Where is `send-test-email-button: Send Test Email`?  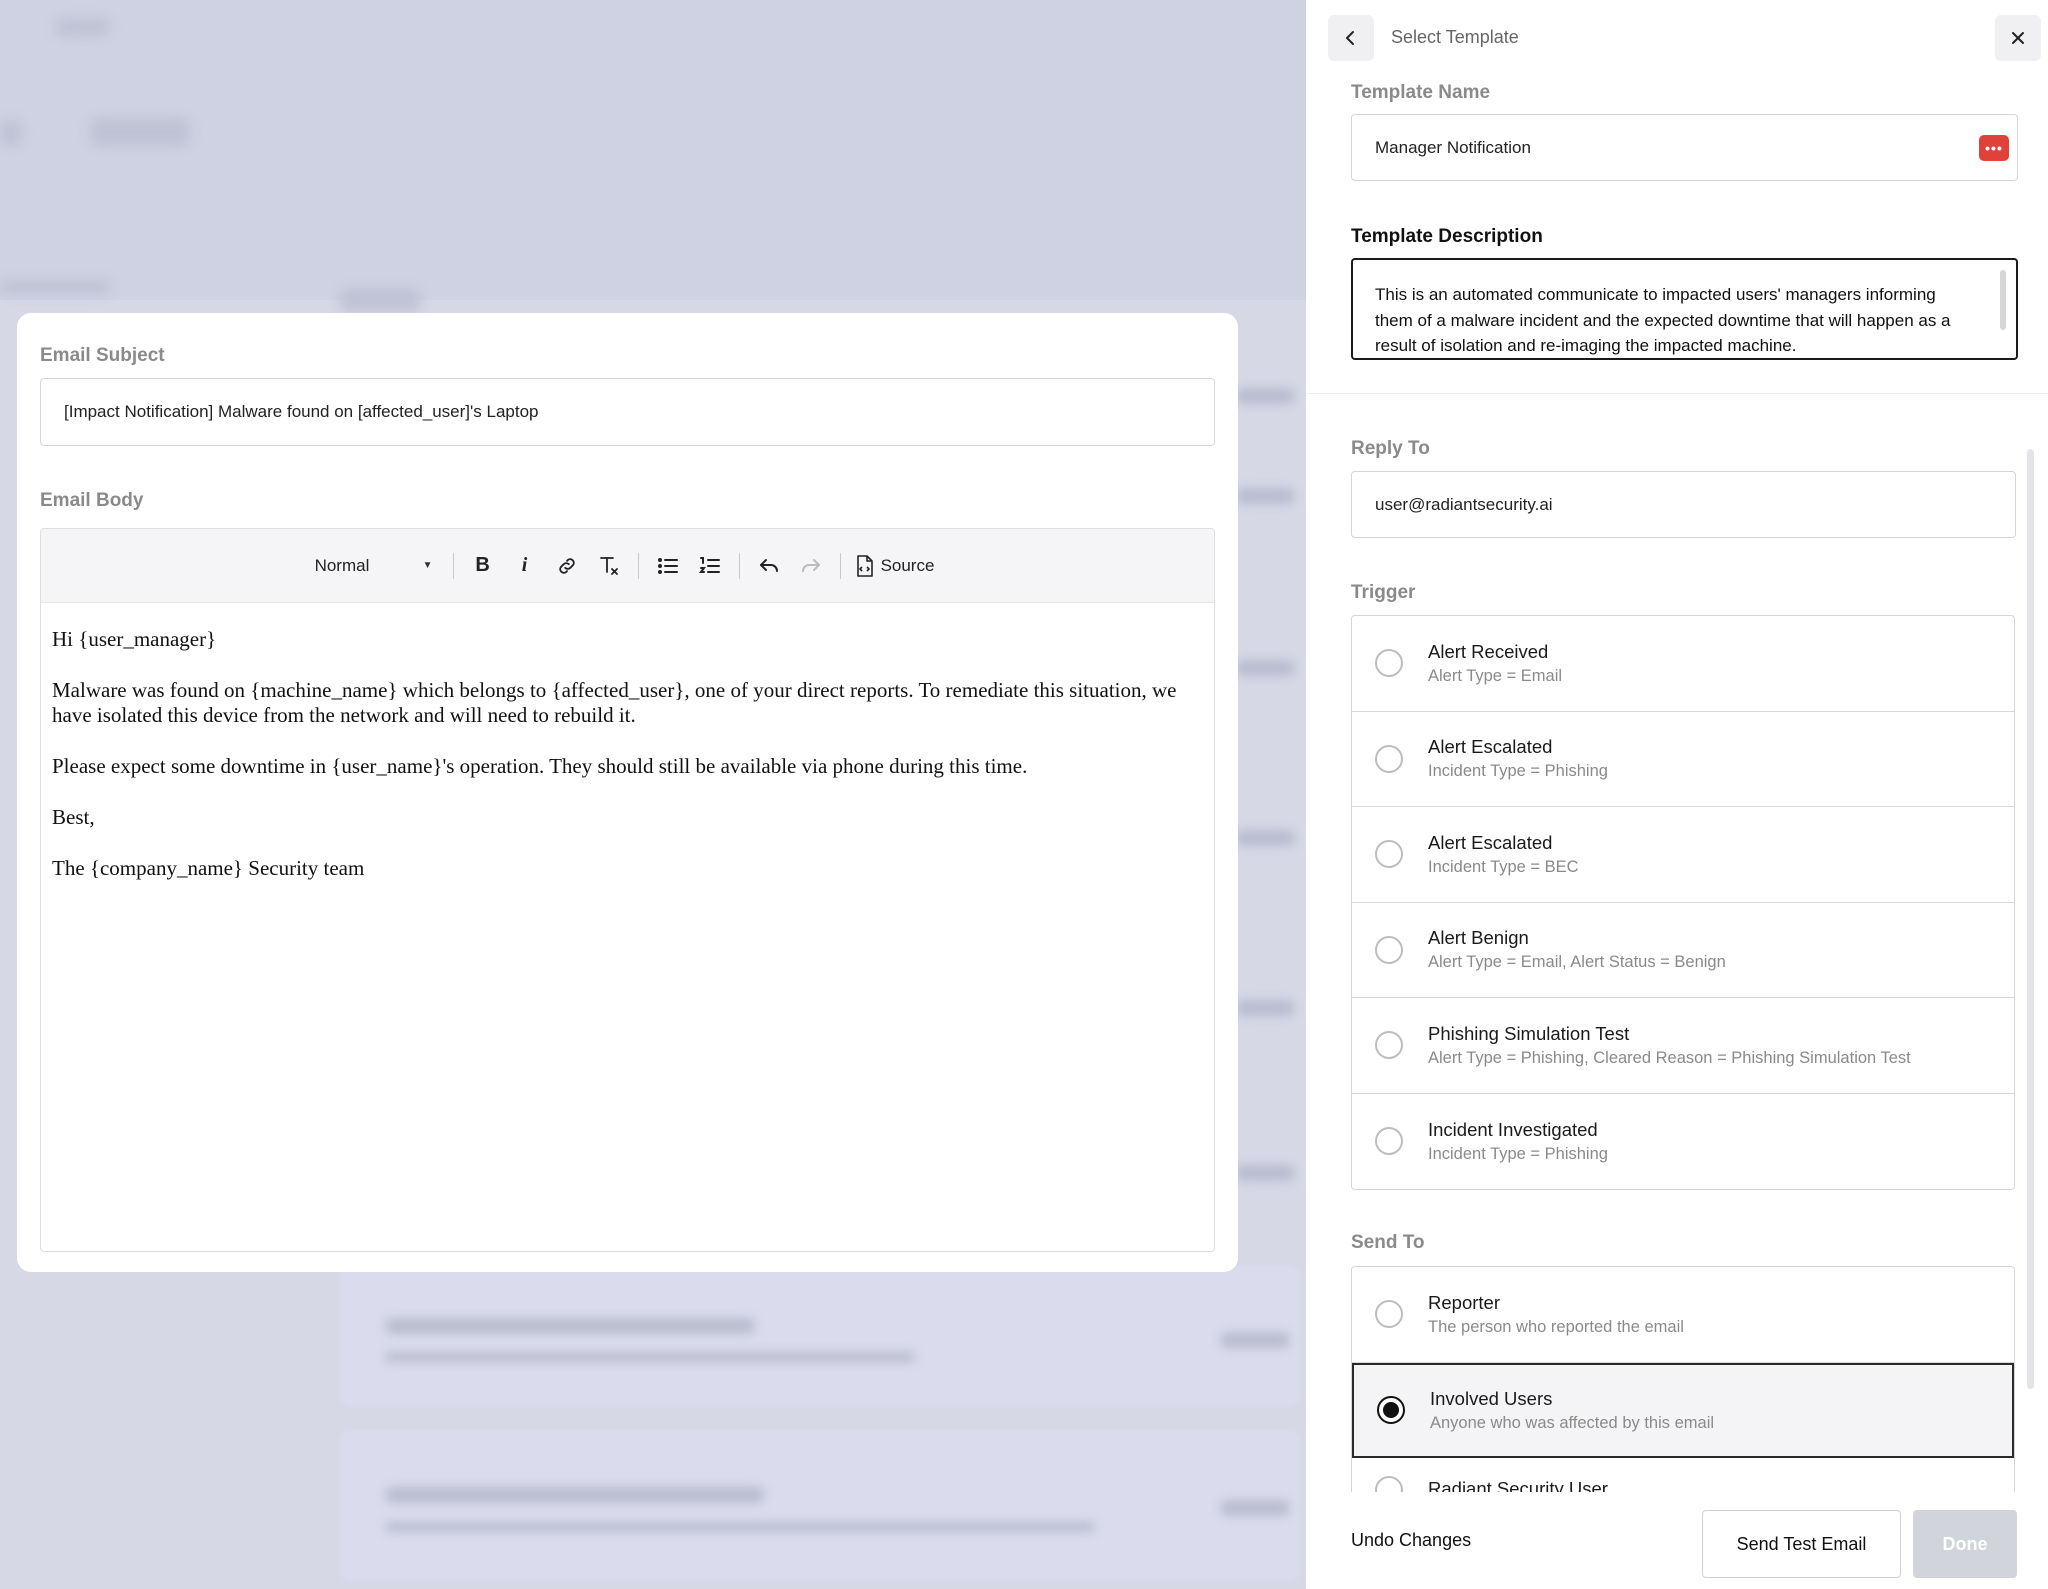
send-test-email-button: Send Test Email is located at coordinates (1801, 1544).